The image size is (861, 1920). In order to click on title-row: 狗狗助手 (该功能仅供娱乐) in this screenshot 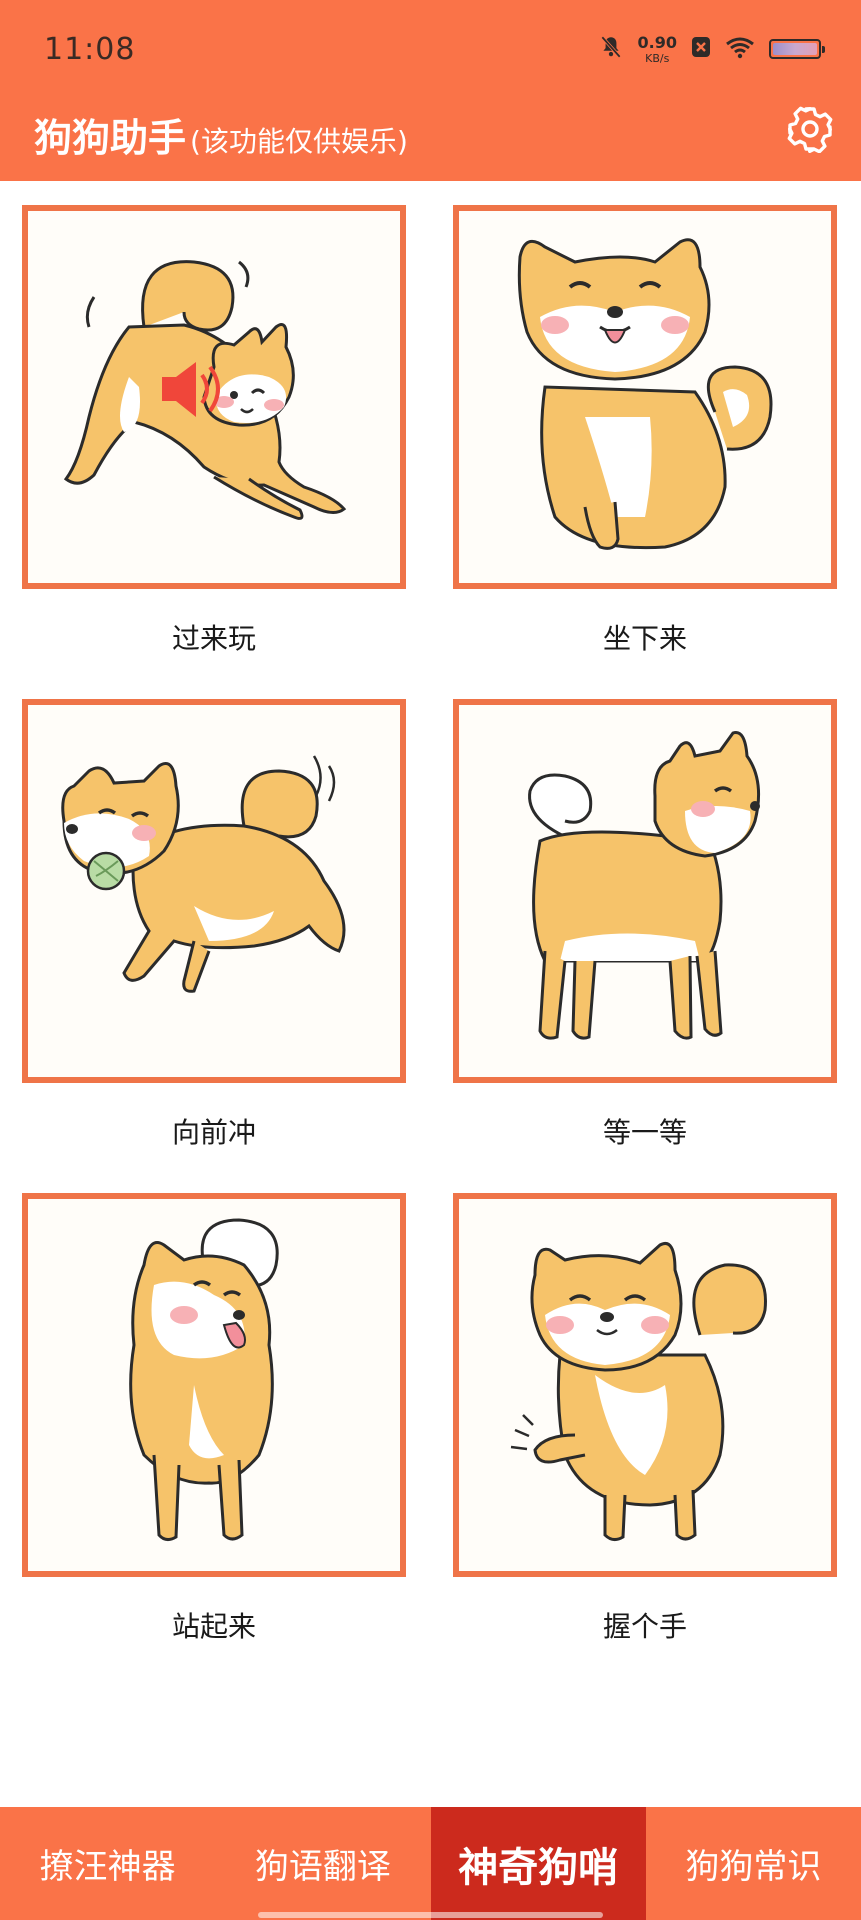, I will do `click(221, 134)`.